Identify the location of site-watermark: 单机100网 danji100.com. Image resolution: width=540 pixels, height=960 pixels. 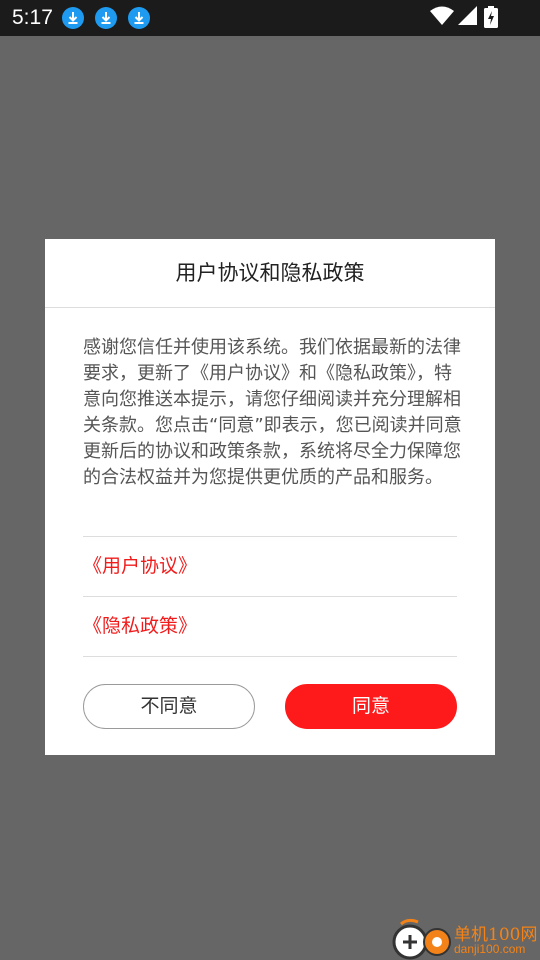
(464, 939).